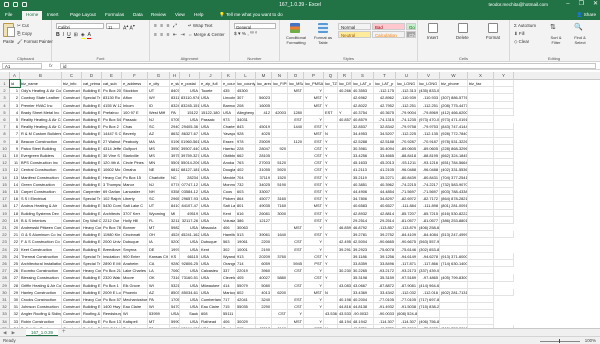  I want to click on zoom-slider, so click(560, 341).